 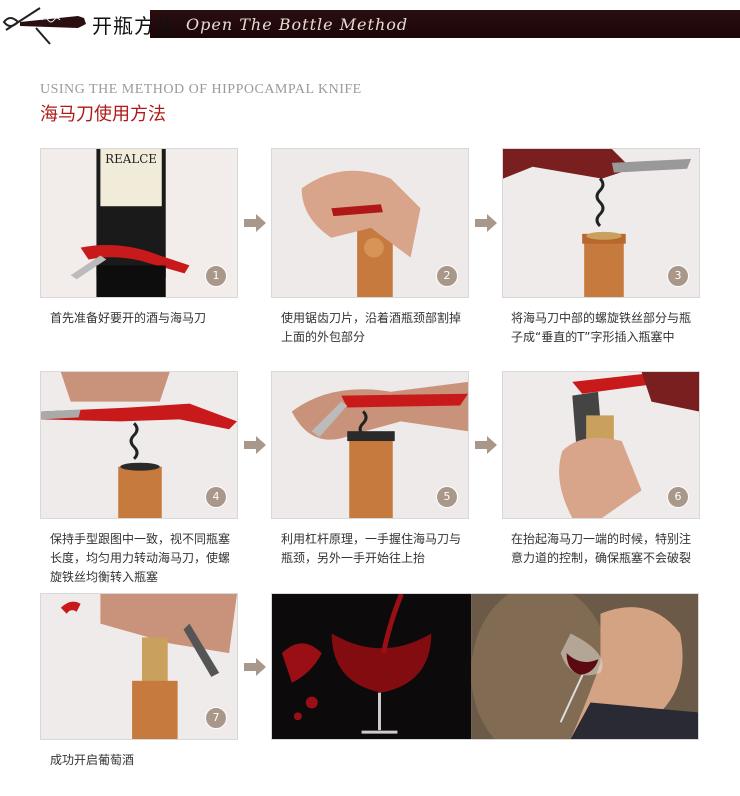 What do you see at coordinates (601, 445) in the screenshot?
I see `step-6-photo: 6` at bounding box center [601, 445].